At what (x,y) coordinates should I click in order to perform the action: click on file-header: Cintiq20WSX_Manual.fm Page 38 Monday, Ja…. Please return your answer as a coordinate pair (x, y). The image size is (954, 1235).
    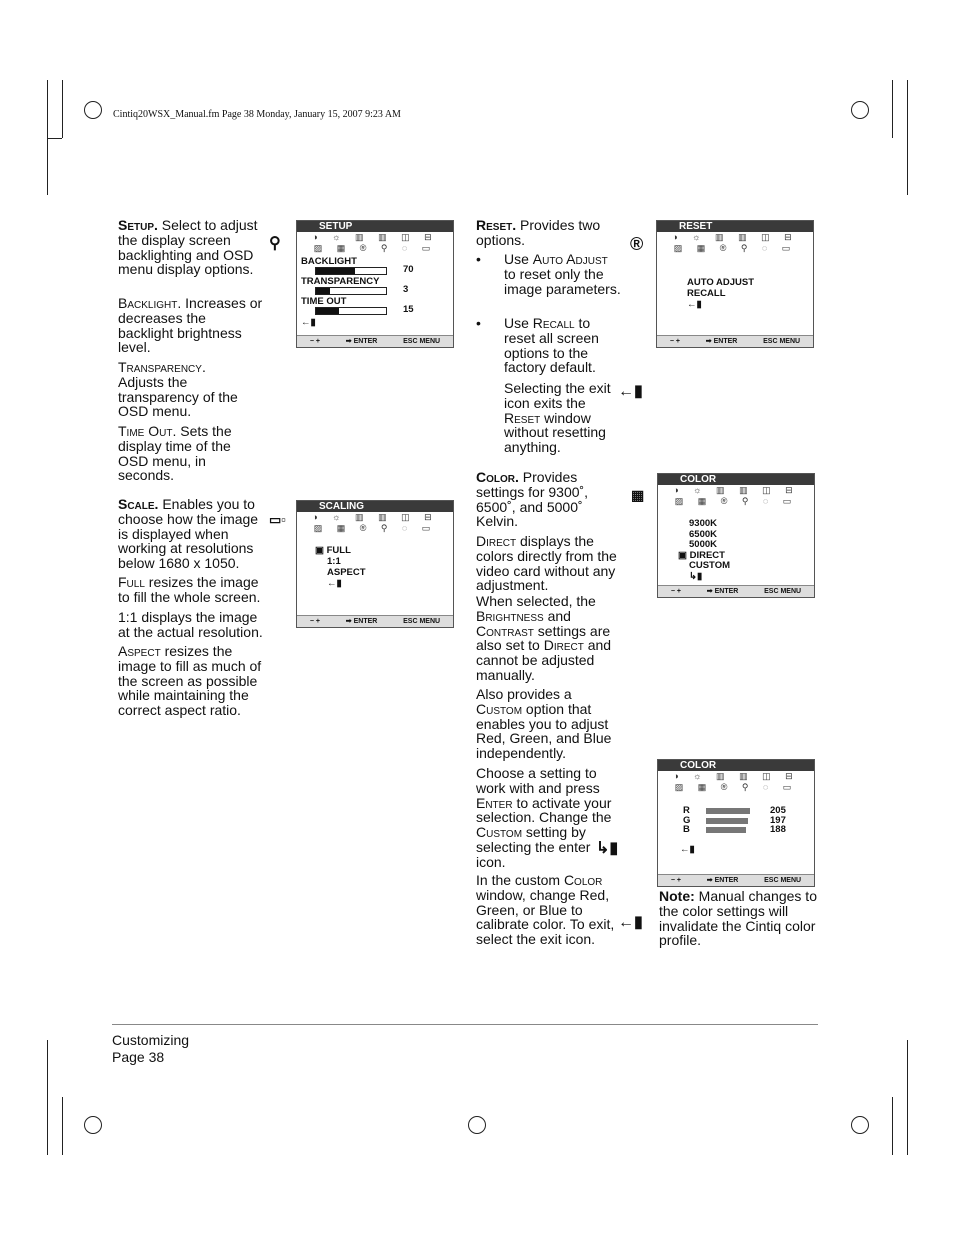
    Looking at the image, I should click on (257, 114).